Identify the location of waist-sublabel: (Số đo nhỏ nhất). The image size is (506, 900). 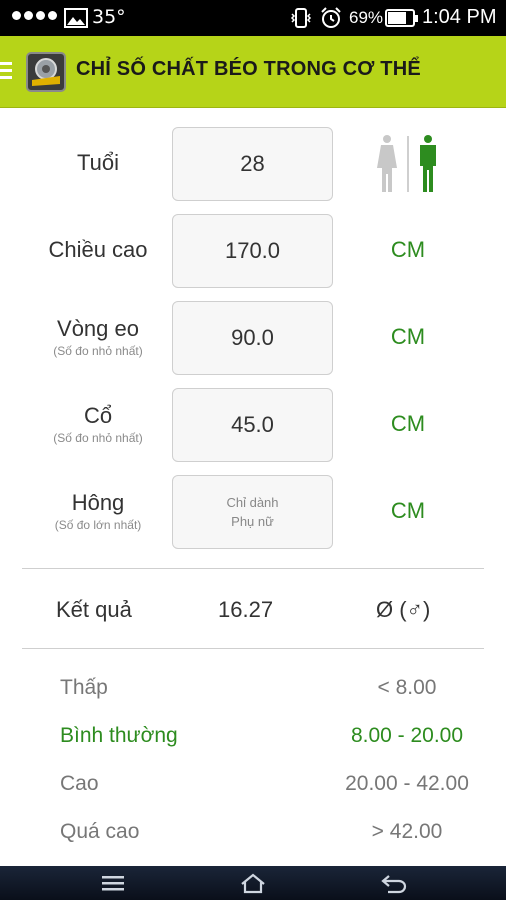
(98, 351).